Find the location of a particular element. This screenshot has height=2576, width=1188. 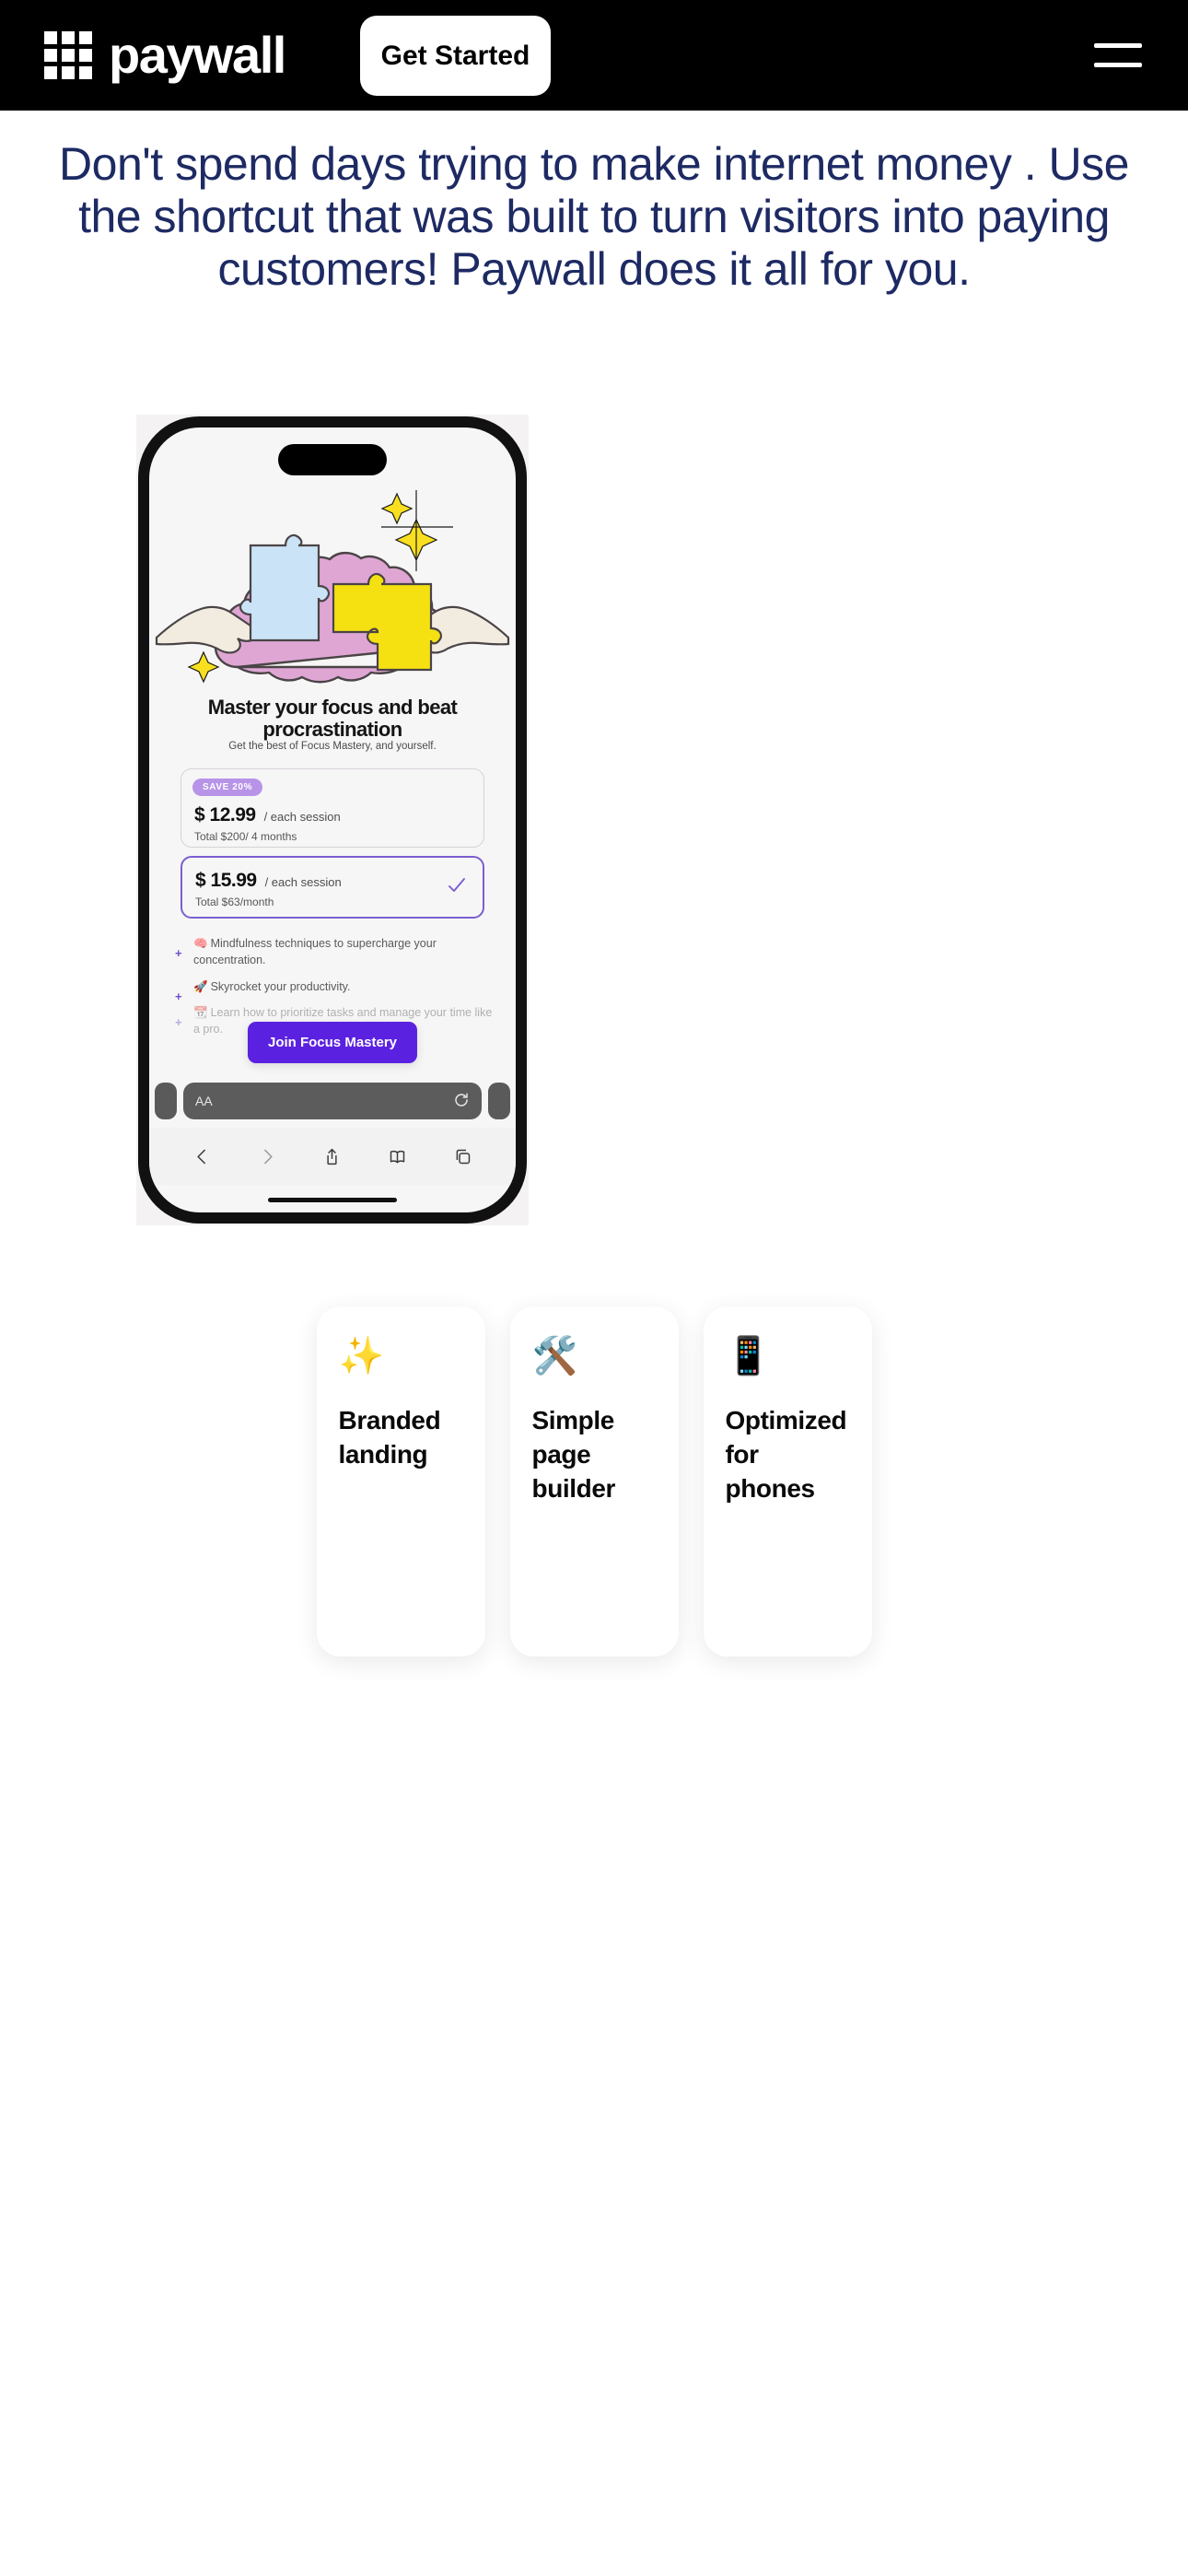

prev-tab-peek is located at coordinates (166, 1101).